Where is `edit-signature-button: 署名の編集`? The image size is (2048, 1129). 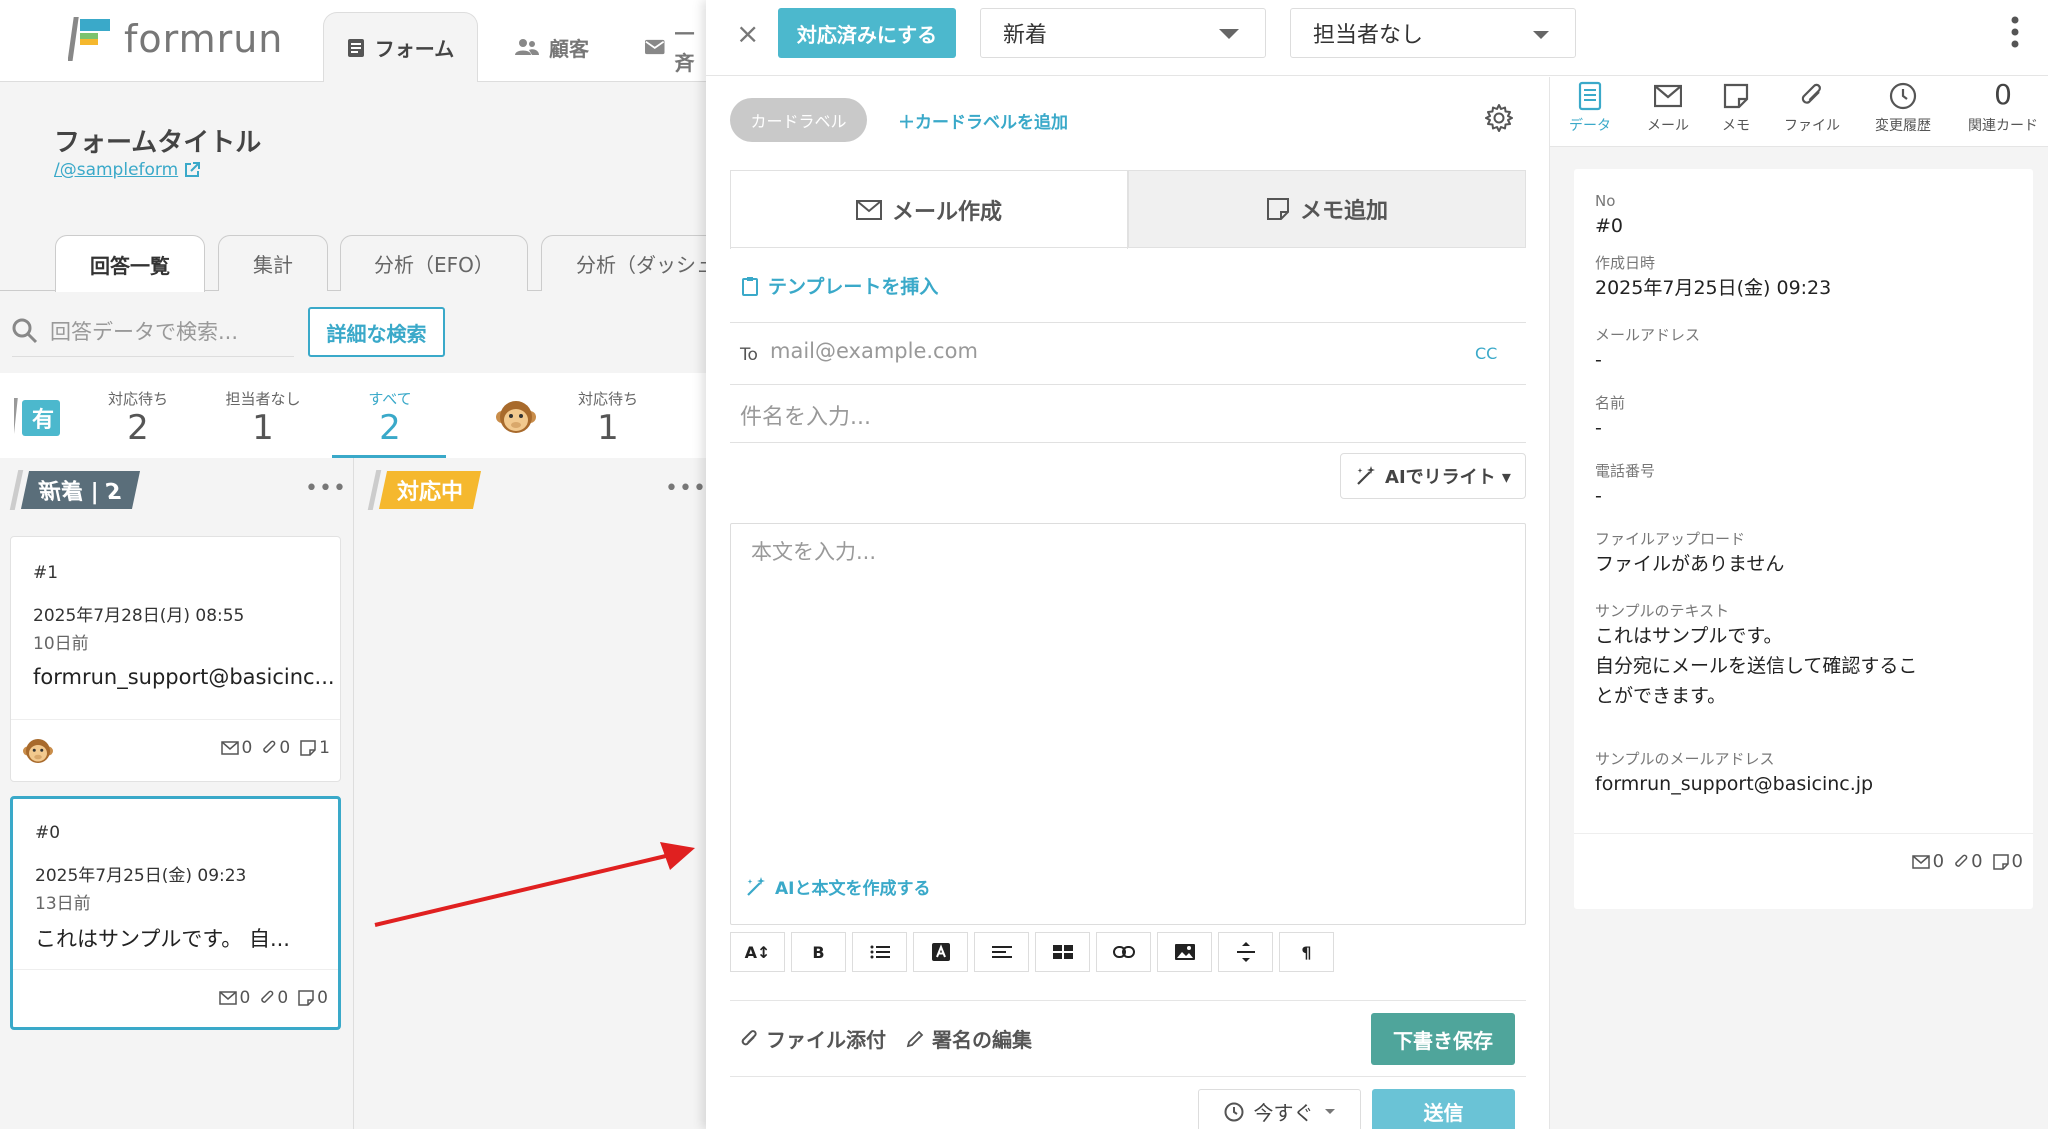
edit-signature-button: 署名の編集 is located at coordinates (969, 1038).